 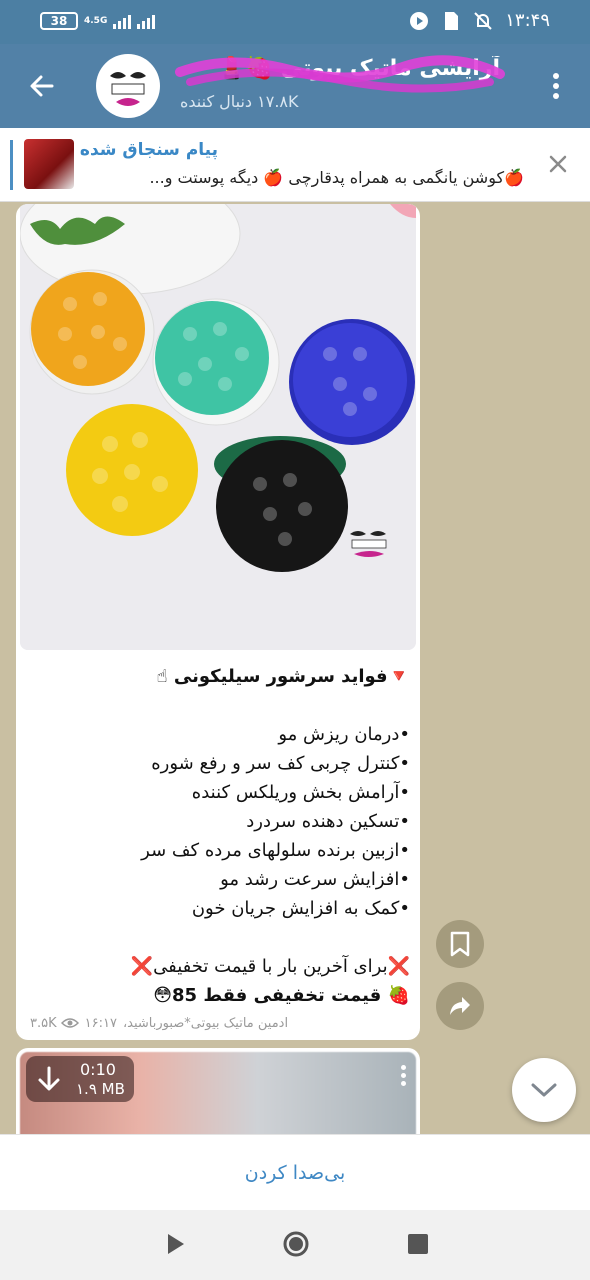 What do you see at coordinates (128, 86) in the screenshot?
I see `channel-avatar` at bounding box center [128, 86].